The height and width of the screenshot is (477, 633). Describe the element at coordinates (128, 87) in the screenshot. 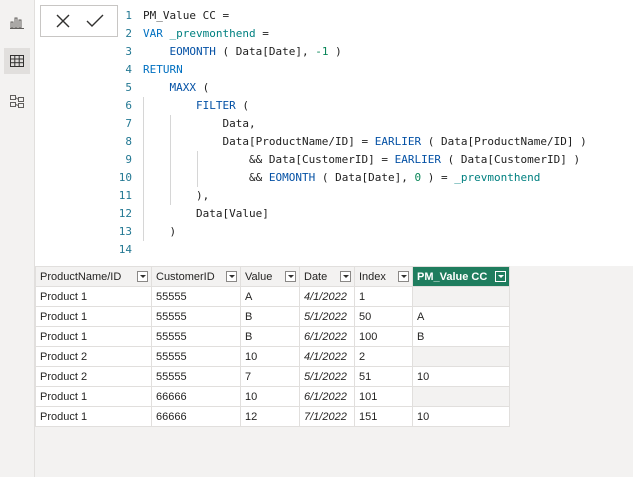

I see `line-number: 5` at that location.